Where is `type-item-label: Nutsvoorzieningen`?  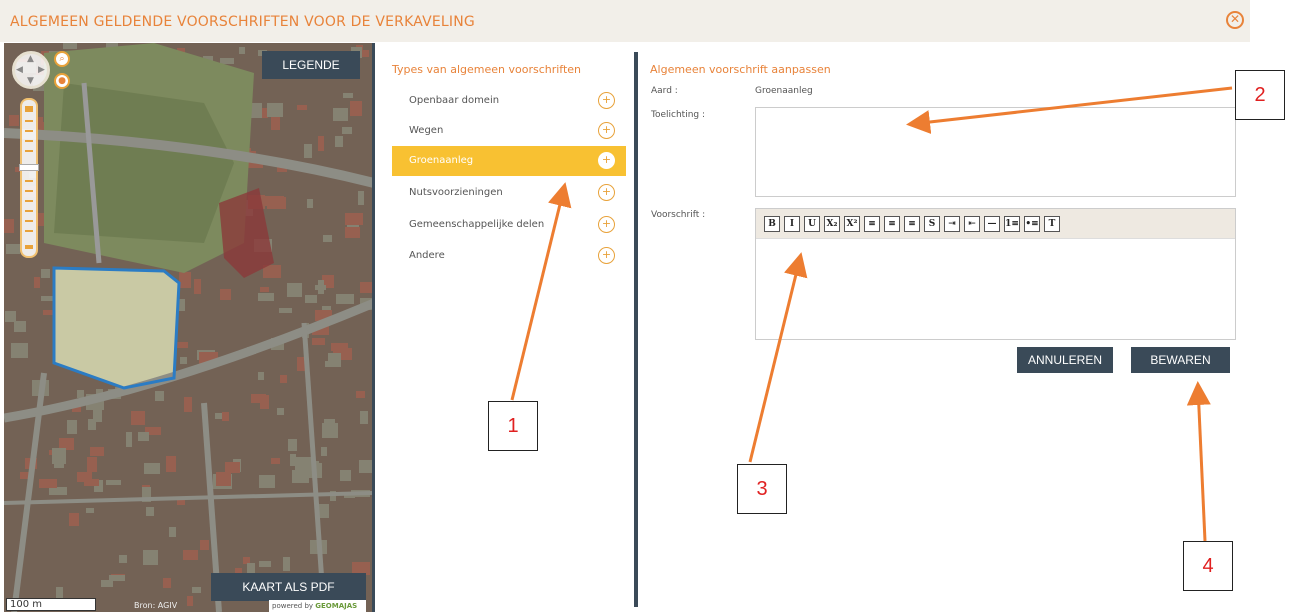 type-item-label: Nutsvoorzieningen is located at coordinates (456, 192).